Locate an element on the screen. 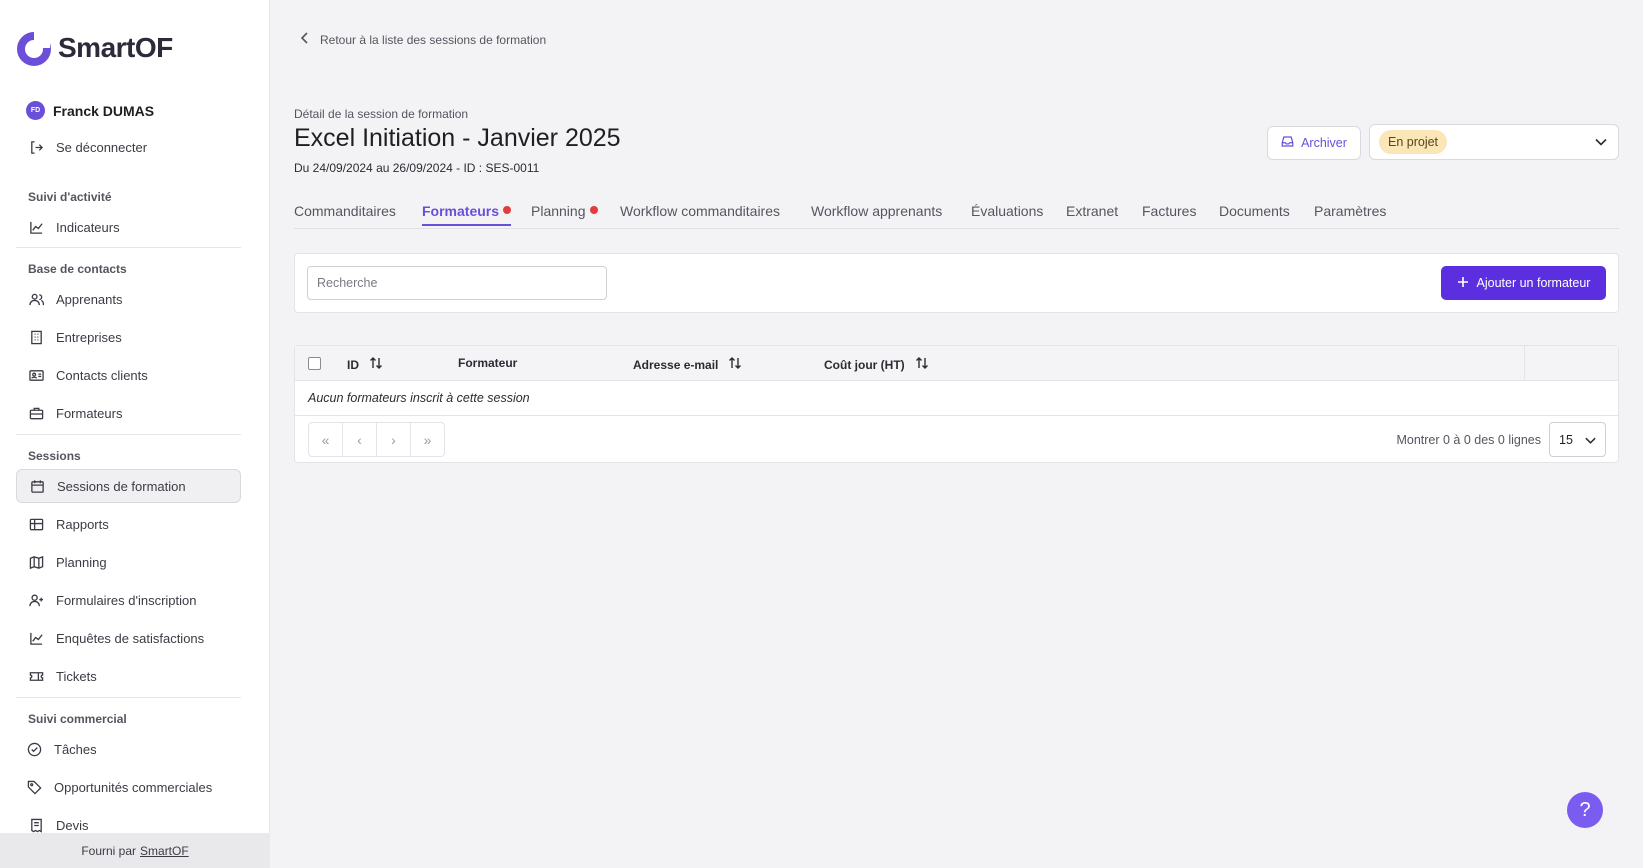 Image resolution: width=1643 pixels, height=868 pixels. next-page-button: › is located at coordinates (393, 439).